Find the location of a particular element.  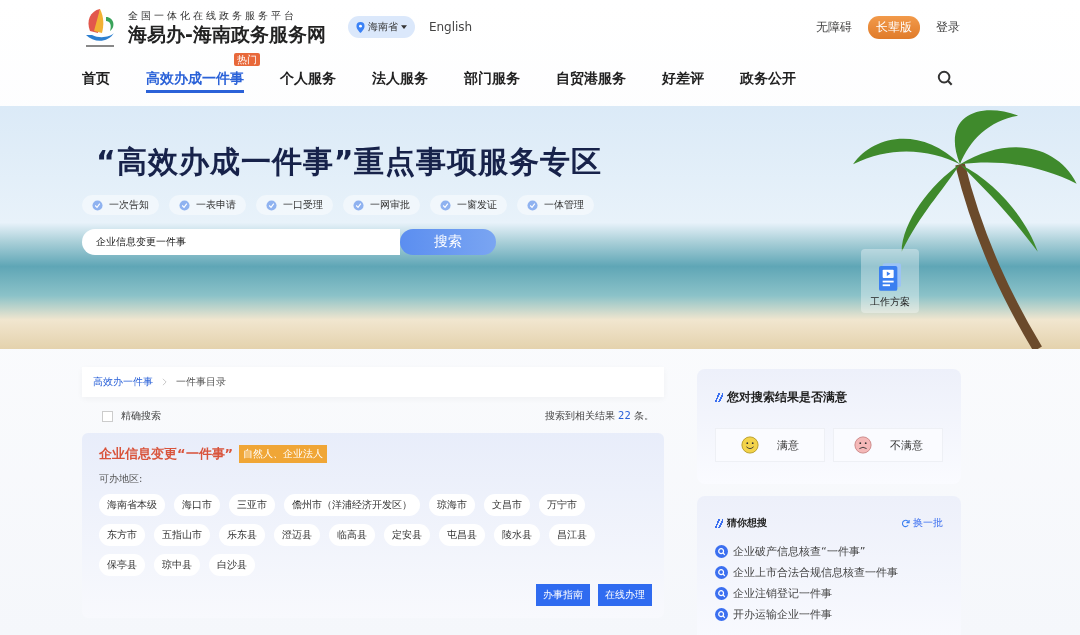

region-chip: 陵水县 is located at coordinates (517, 535).